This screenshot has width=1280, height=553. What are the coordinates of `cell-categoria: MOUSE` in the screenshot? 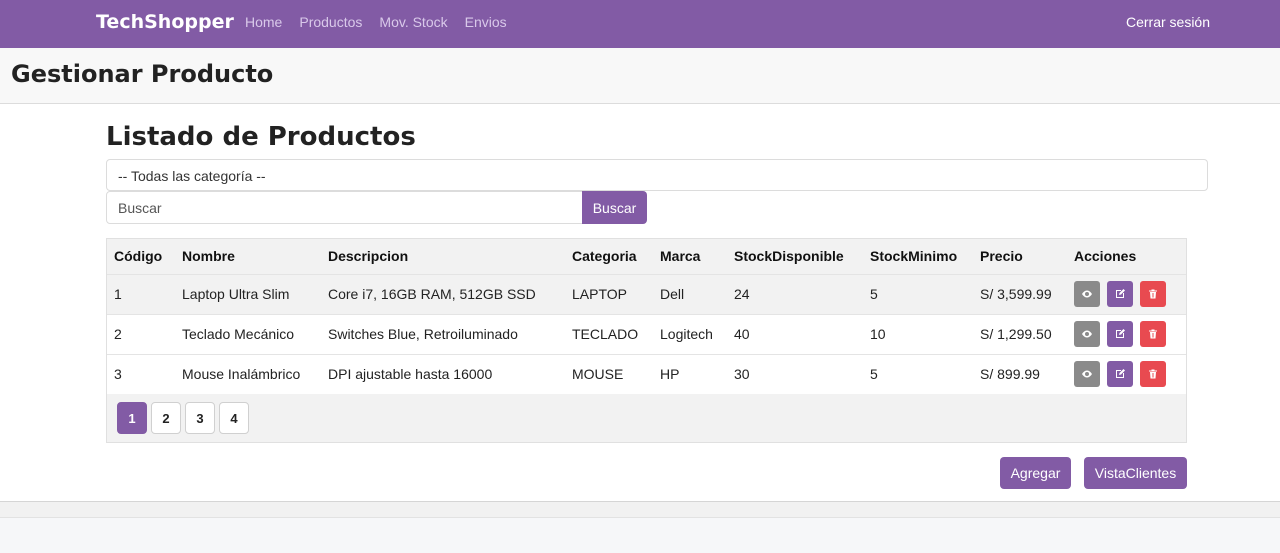 It's located at (609, 373).